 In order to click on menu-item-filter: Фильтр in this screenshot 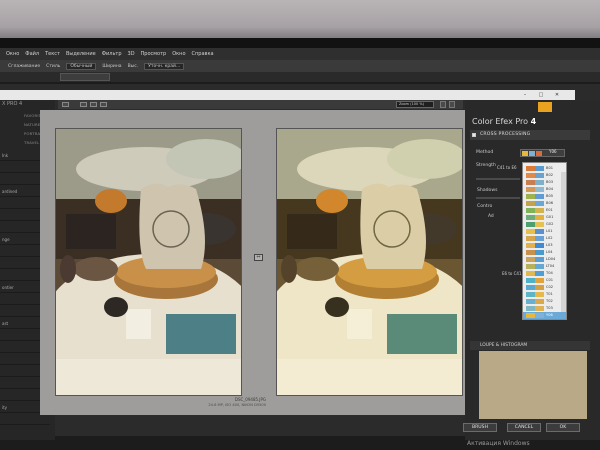, I will do `click(112, 54)`.